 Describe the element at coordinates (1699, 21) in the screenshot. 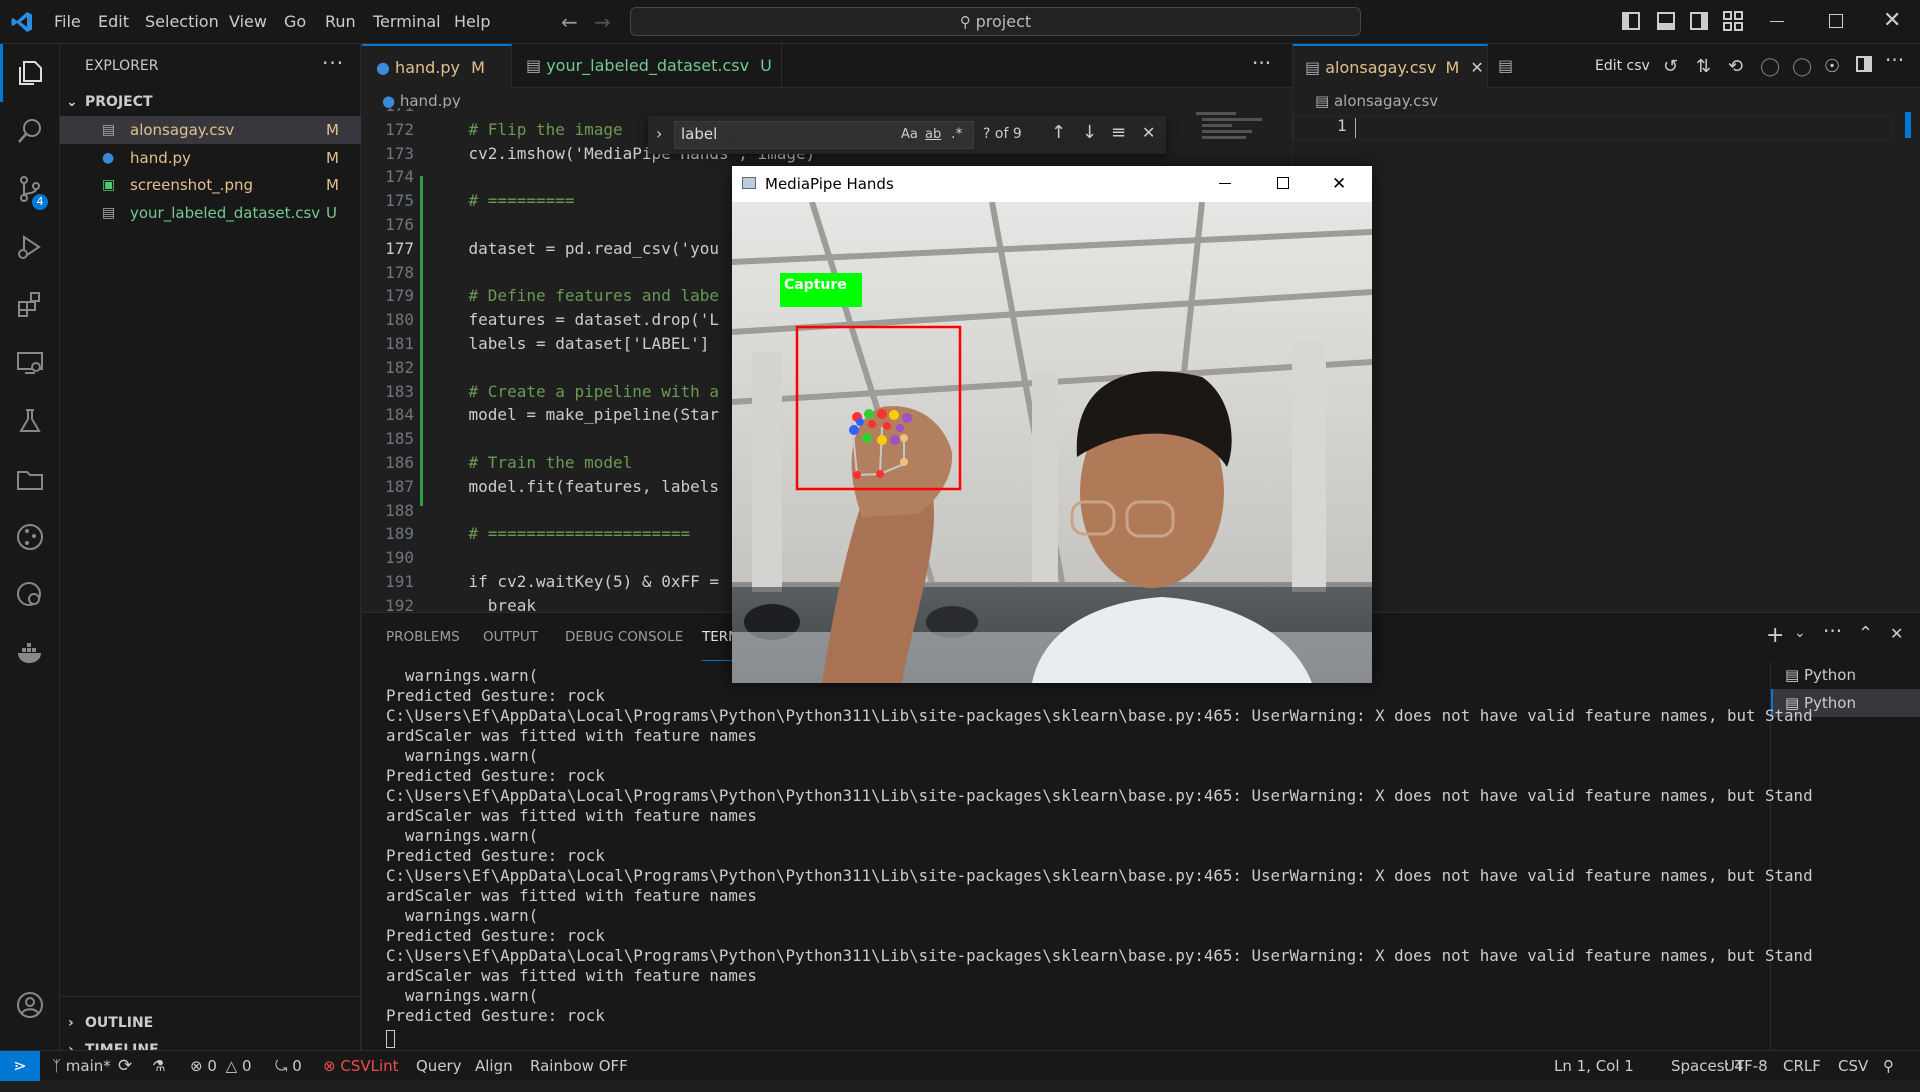

I see `toggle-secondary-sidebar-icon` at that location.